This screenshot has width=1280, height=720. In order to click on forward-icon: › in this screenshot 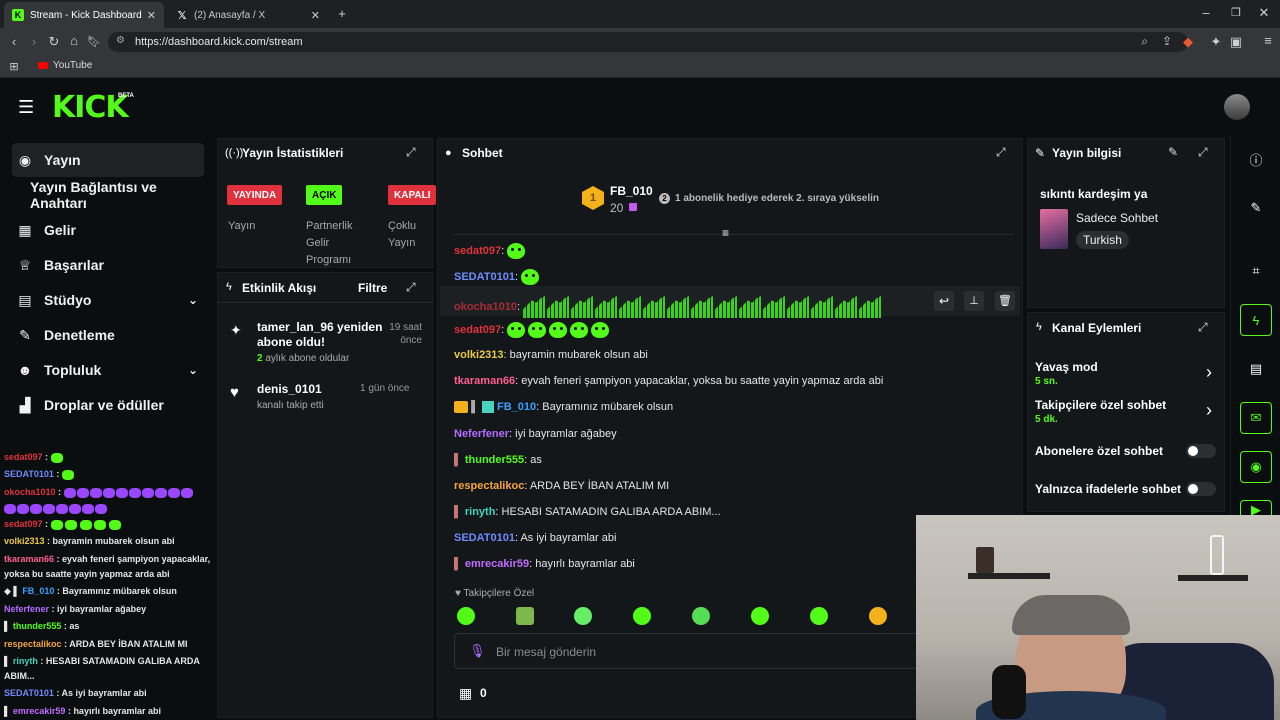, I will do `click(34, 42)`.